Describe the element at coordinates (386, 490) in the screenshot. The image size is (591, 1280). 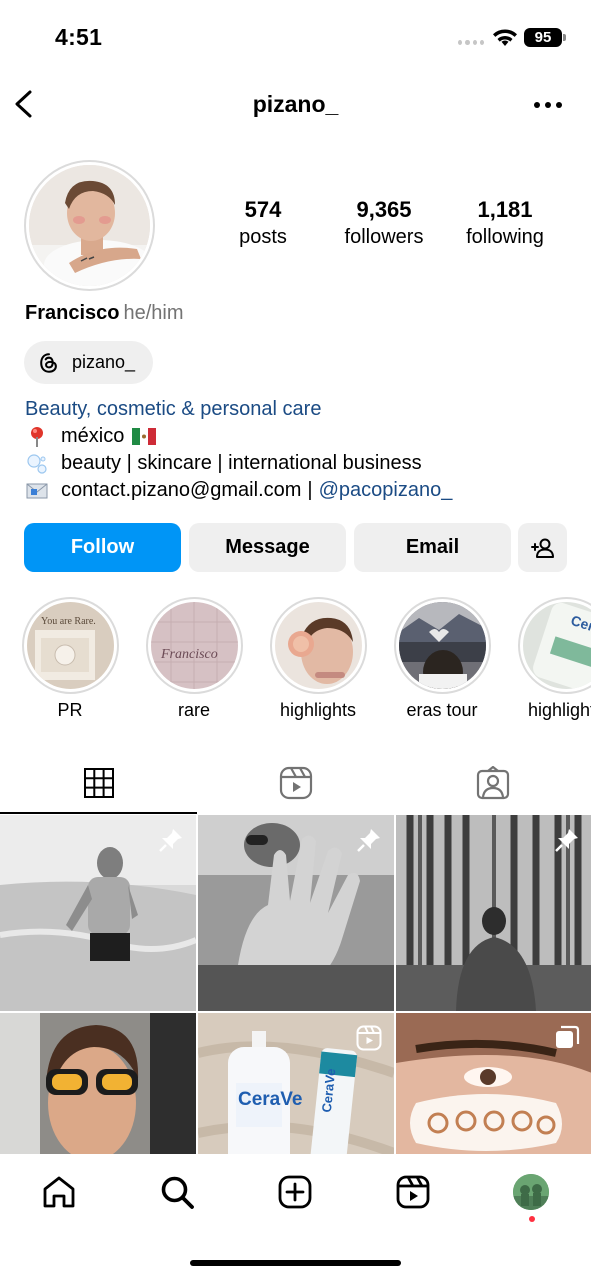
I see `bio-mention-link: @pacopizano_` at that location.